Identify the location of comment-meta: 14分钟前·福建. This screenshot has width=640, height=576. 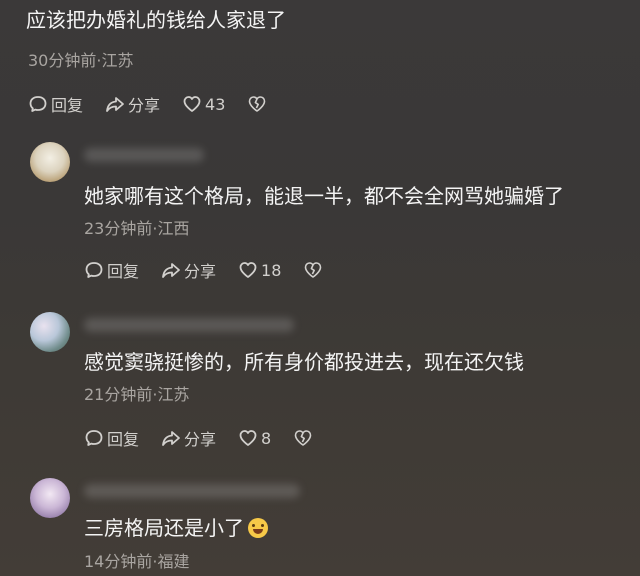
(137, 561).